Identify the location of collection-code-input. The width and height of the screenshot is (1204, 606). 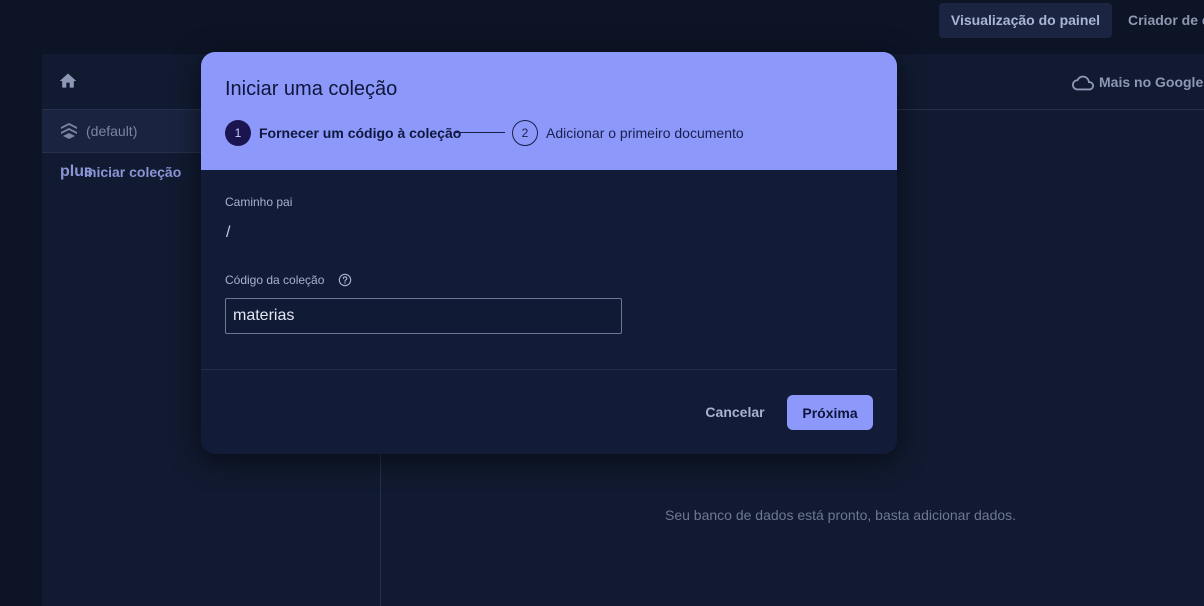
(423, 316).